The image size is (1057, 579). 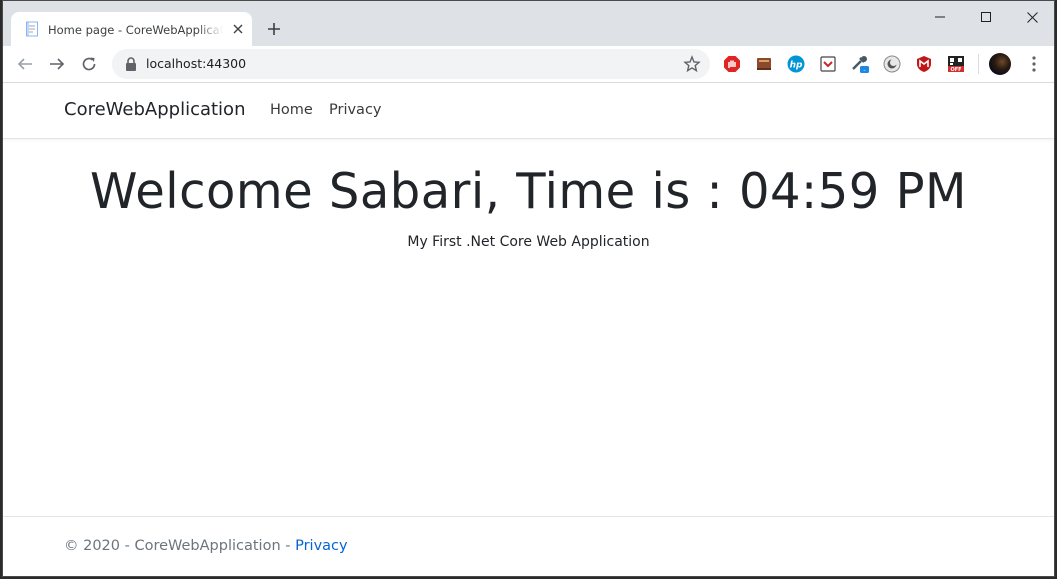 What do you see at coordinates (864, 70) in the screenshot?
I see `extension-badge: -` at bounding box center [864, 70].